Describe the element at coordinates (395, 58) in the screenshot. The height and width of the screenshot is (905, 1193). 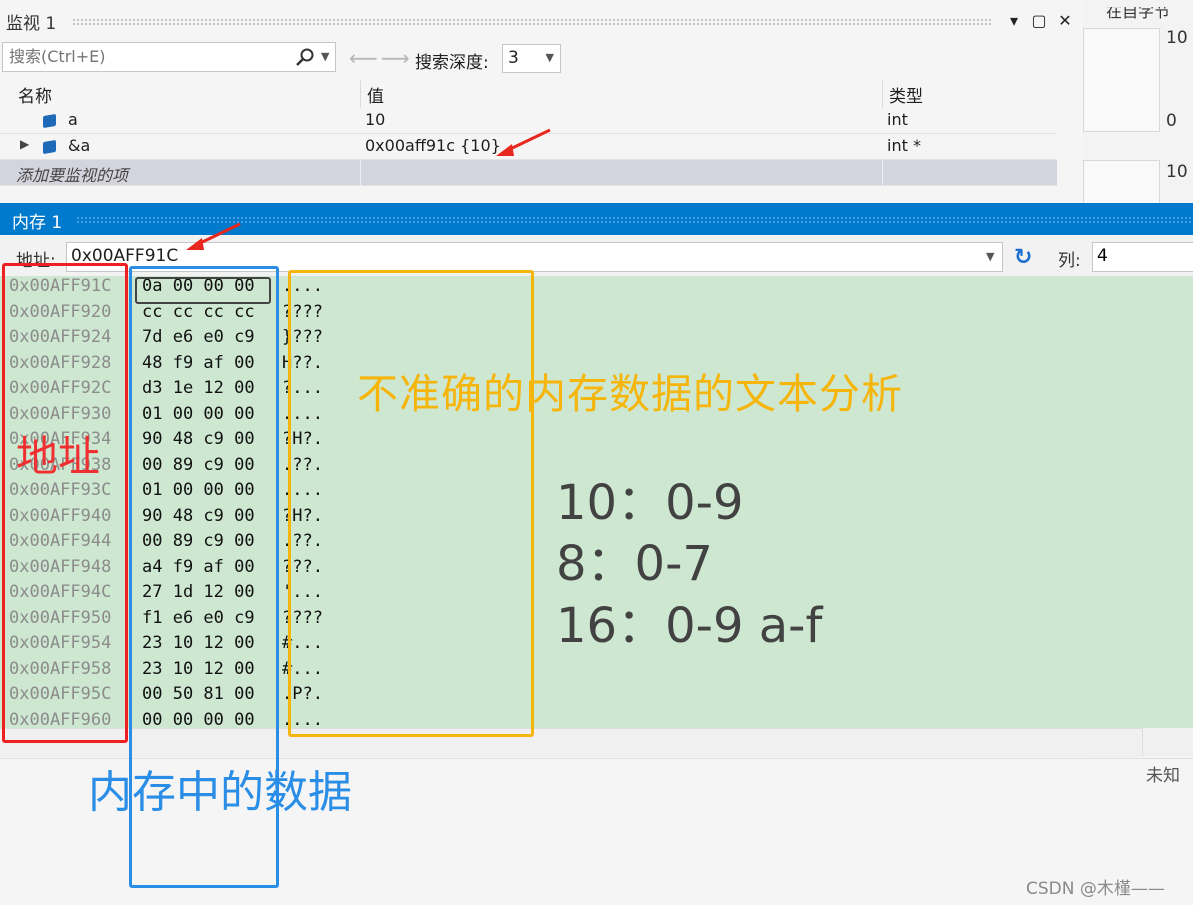
I see `arrow-right-icon: ⟶` at that location.